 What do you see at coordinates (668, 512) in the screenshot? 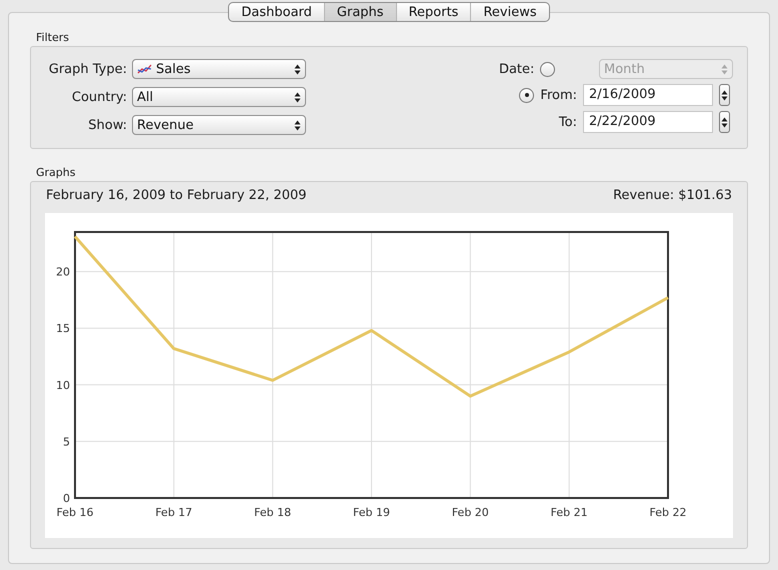
I see `x-tick-label: Feb 22` at bounding box center [668, 512].